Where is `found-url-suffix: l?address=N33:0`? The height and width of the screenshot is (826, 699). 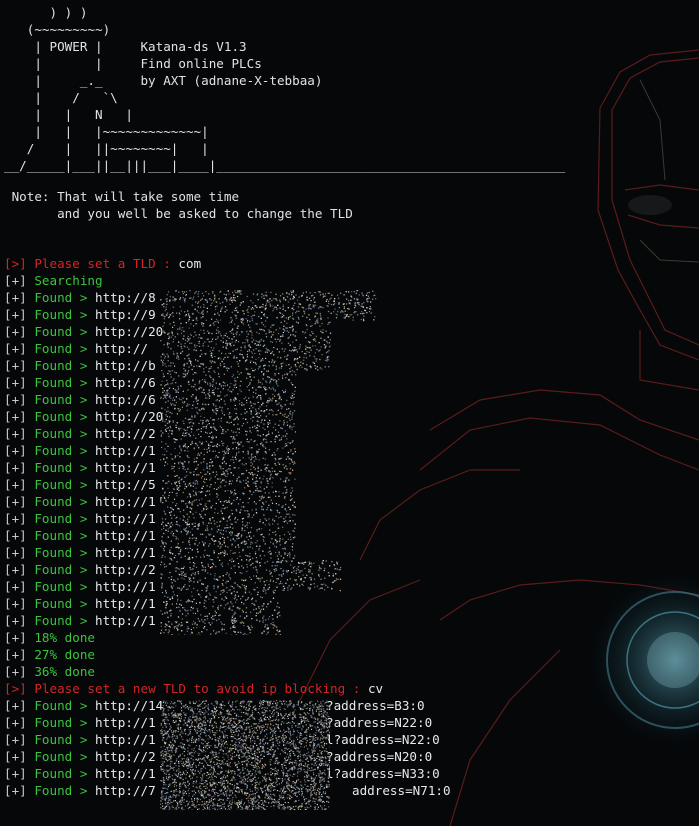 found-url-suffix: l?address=N33:0 is located at coordinates (383, 773).